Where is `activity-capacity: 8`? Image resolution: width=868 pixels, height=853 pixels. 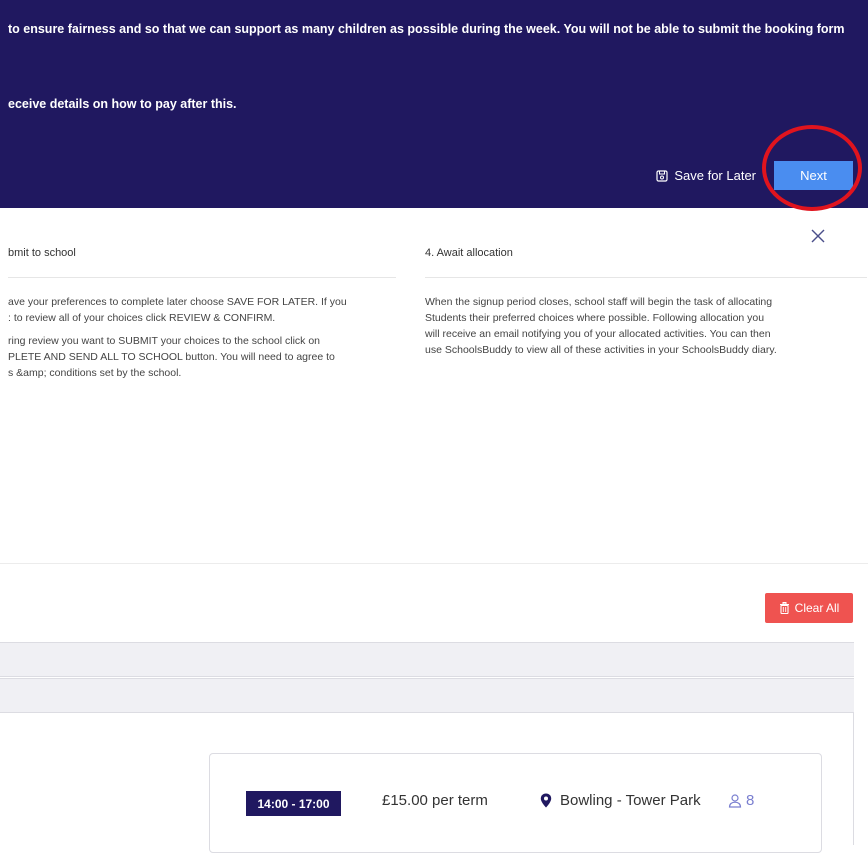
activity-capacity: 8 is located at coordinates (741, 800).